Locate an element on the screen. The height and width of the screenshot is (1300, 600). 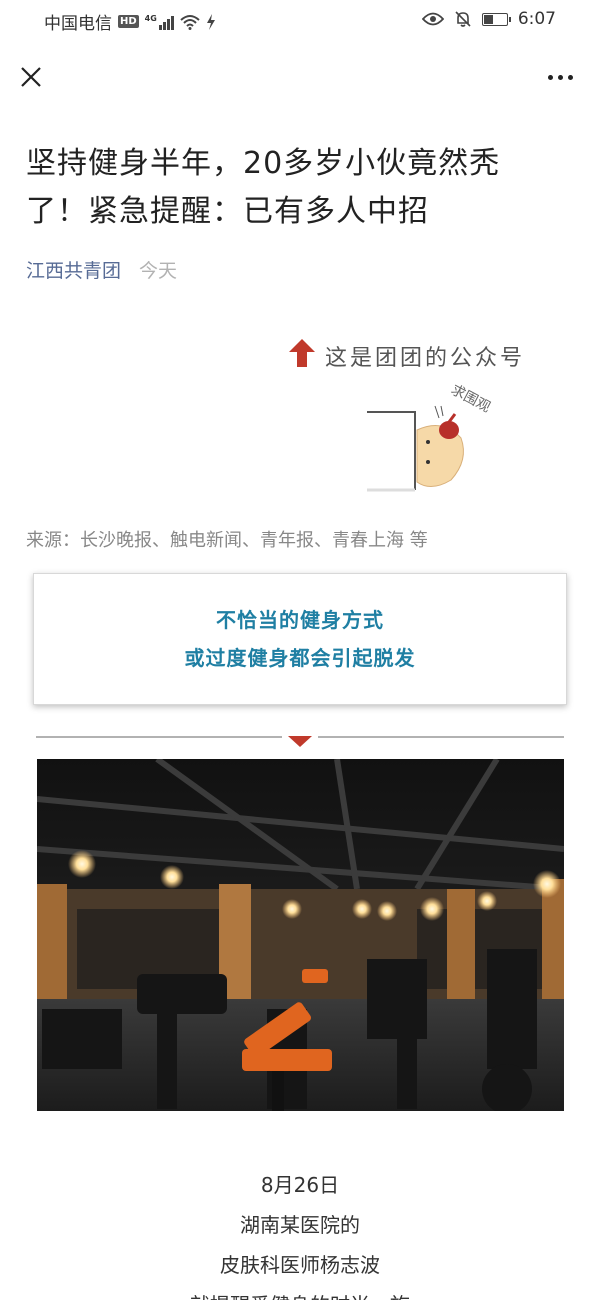
promo-graphic: 这是团团的公众号 求围观 is located at coordinates (430, 415).